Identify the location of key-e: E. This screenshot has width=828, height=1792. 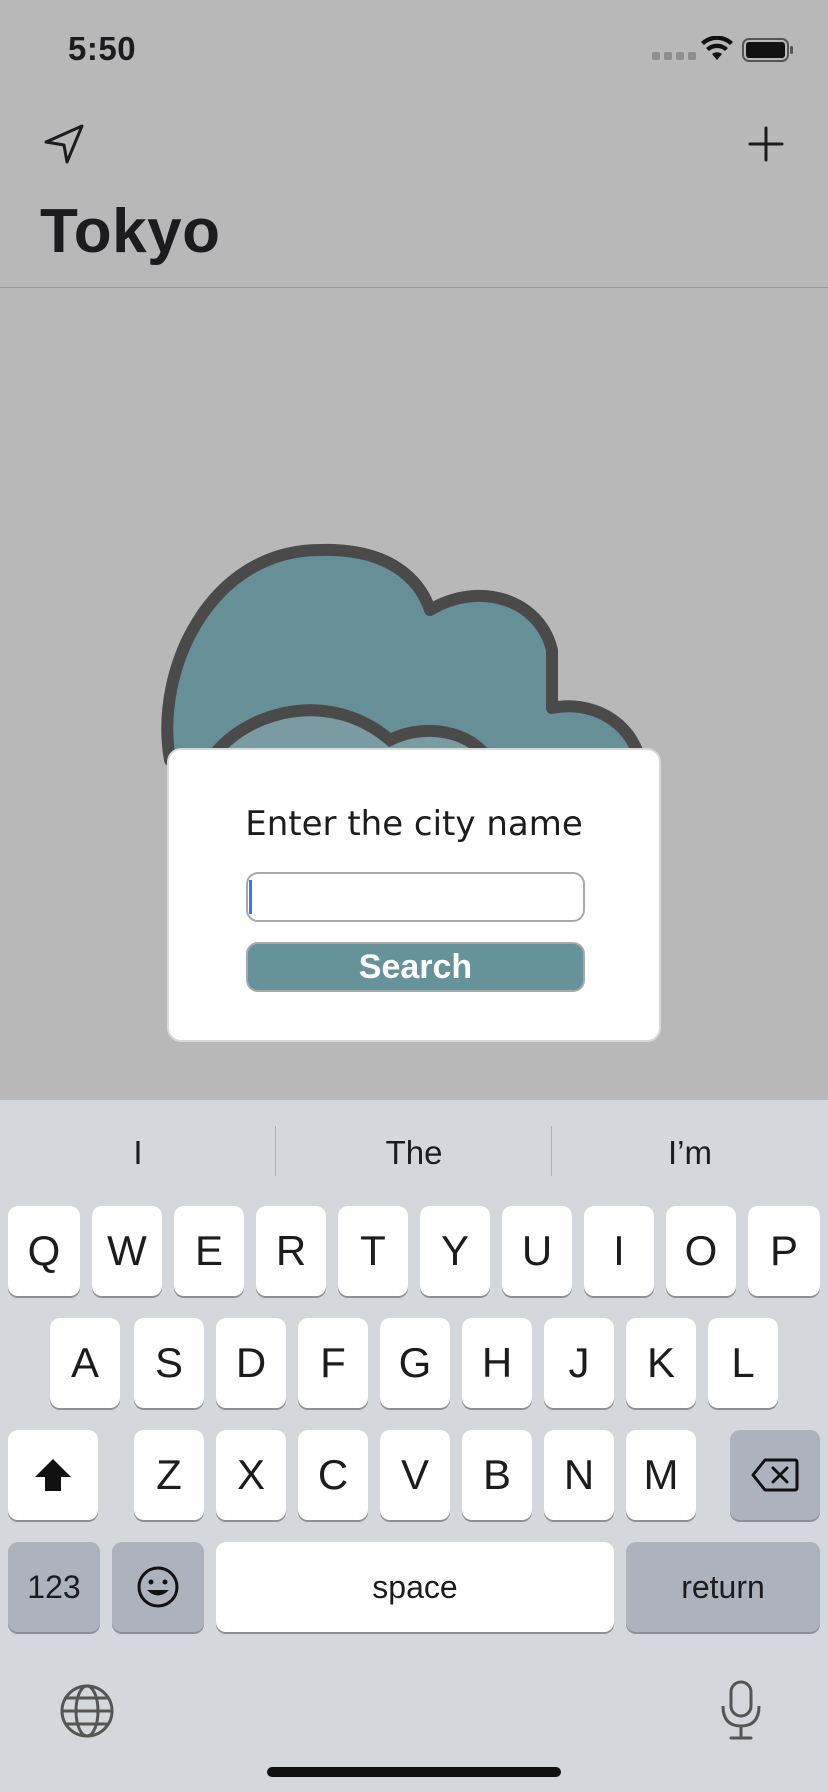
(209, 1251).